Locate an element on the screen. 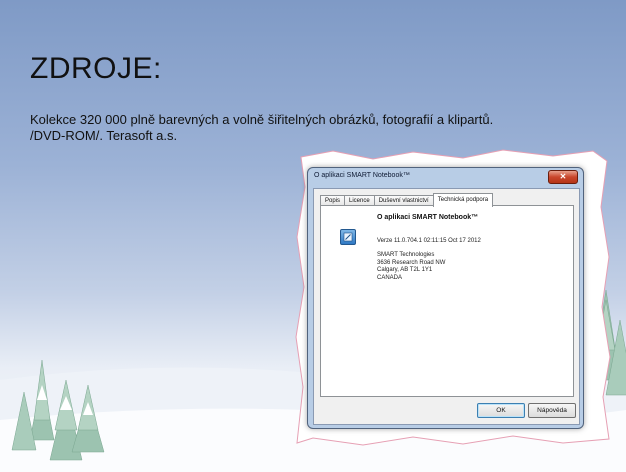 The height and width of the screenshot is (472, 626). body-line-2: /DVD-ROM/. Terasoft a.s. is located at coordinates (104, 135).